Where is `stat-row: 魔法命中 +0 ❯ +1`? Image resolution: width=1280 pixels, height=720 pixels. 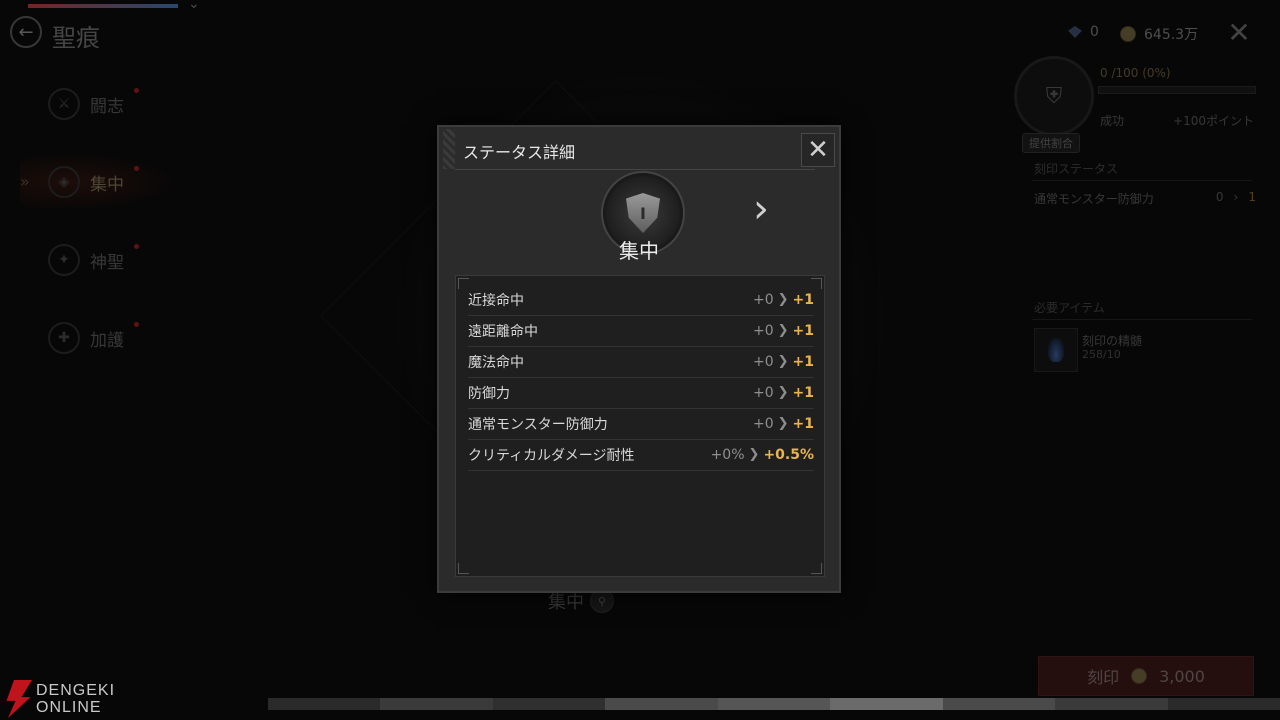
stat-row: 魔法命中 +0 ❯ +1 is located at coordinates (641, 362).